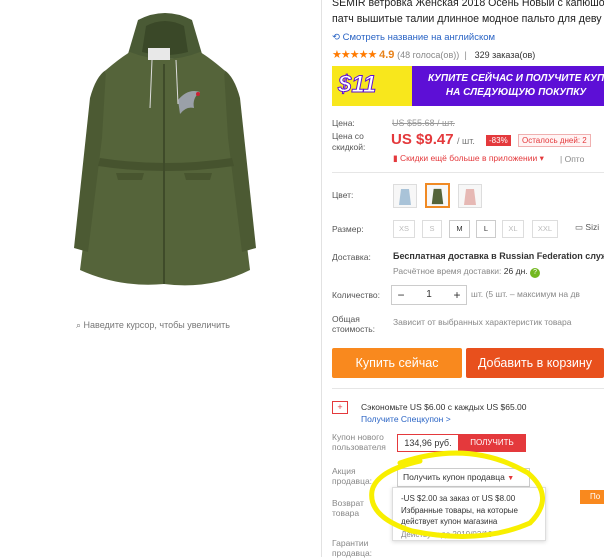  What do you see at coordinates (354, 324) in the screenshot?
I see `total-label: Общая стоимость:` at bounding box center [354, 324].